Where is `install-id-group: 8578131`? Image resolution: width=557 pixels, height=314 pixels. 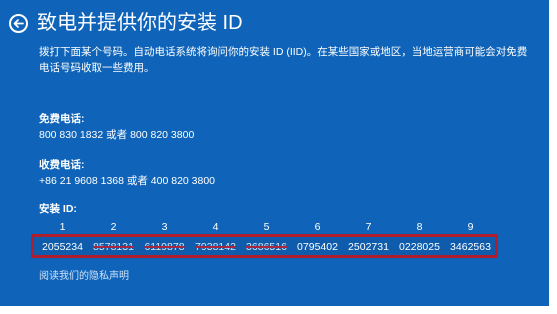
install-id-group: 8578131 is located at coordinates (113, 247).